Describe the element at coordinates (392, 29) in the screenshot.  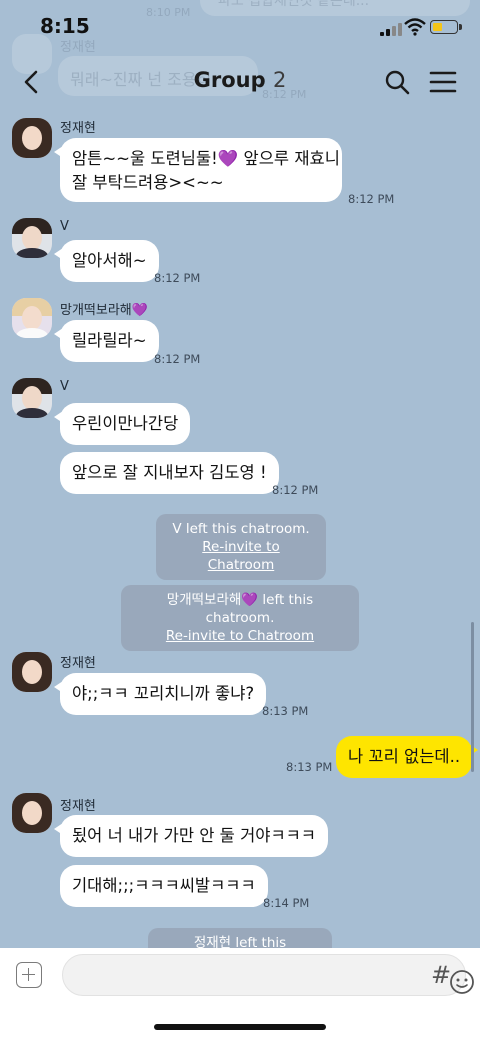
I see `signal-icon` at that location.